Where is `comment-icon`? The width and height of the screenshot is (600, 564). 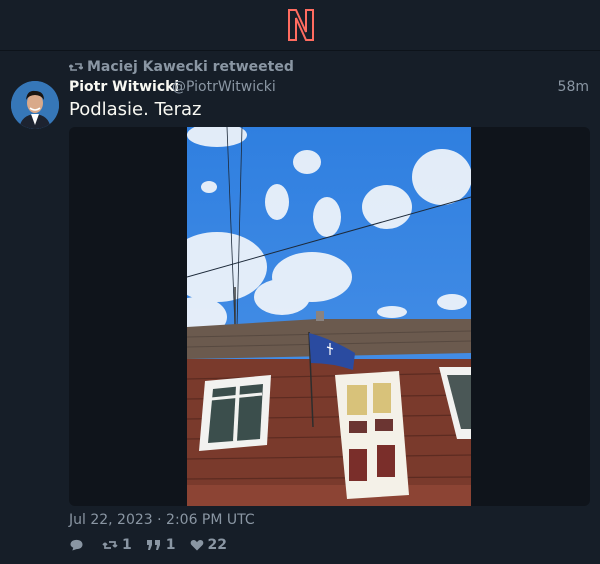
comment-icon is located at coordinates (76, 545).